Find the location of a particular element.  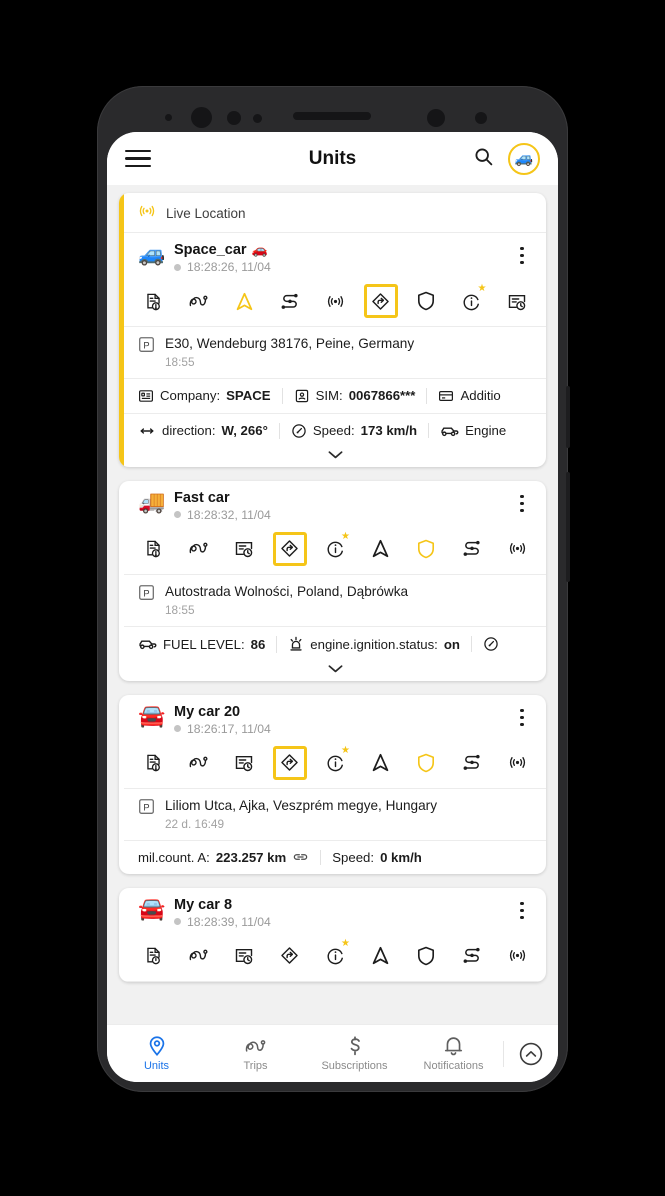

unit-timestamp: 18:28:32, 11/04 is located at coordinates (229, 514).